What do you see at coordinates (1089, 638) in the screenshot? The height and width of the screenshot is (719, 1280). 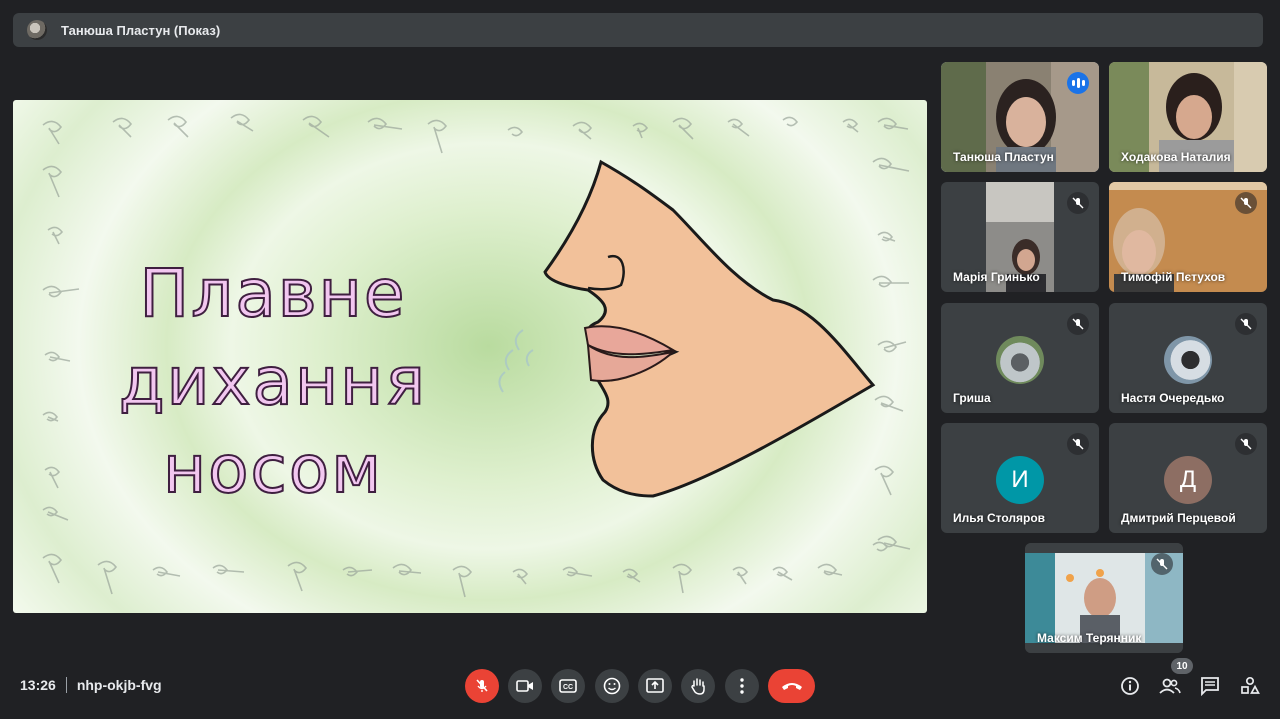 I see `participant-name: Максим Терянник` at bounding box center [1089, 638].